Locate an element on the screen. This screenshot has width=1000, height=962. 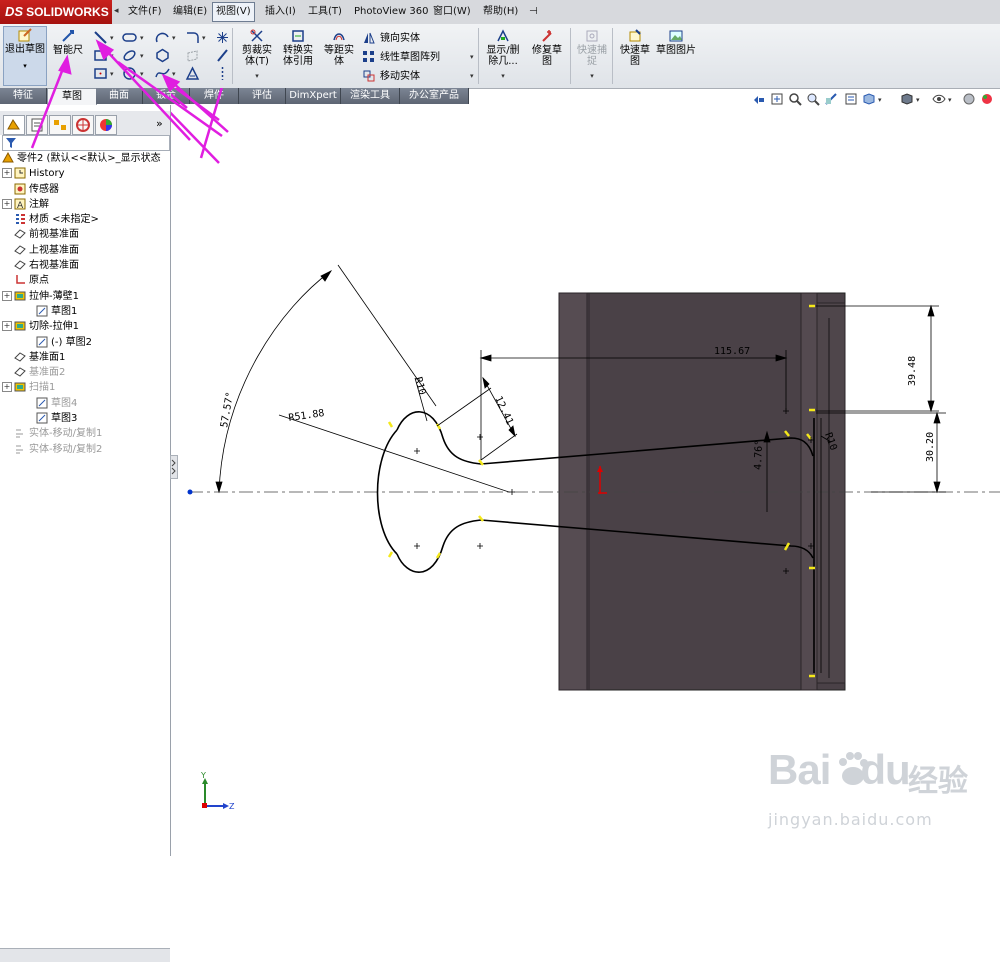
slot-icon is located at coordinates (129, 37).